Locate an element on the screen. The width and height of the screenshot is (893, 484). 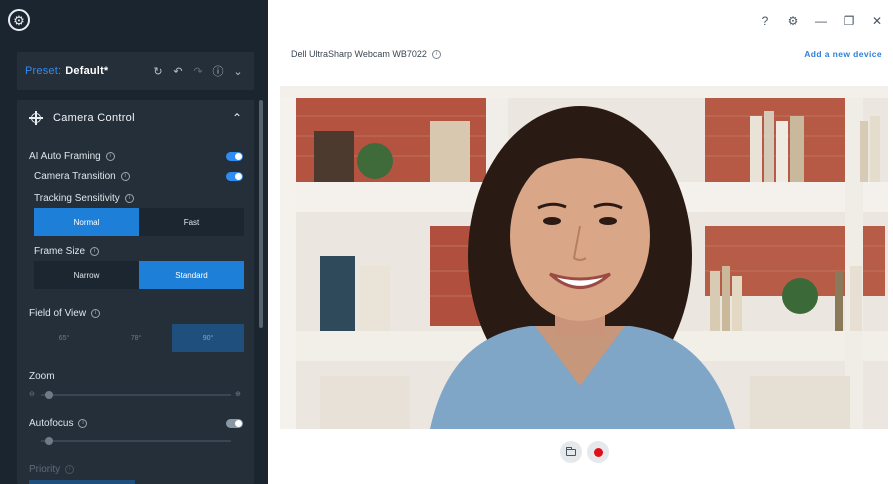
field-of-view-selector: 65° 78° 90° is located at coordinates (136, 338).